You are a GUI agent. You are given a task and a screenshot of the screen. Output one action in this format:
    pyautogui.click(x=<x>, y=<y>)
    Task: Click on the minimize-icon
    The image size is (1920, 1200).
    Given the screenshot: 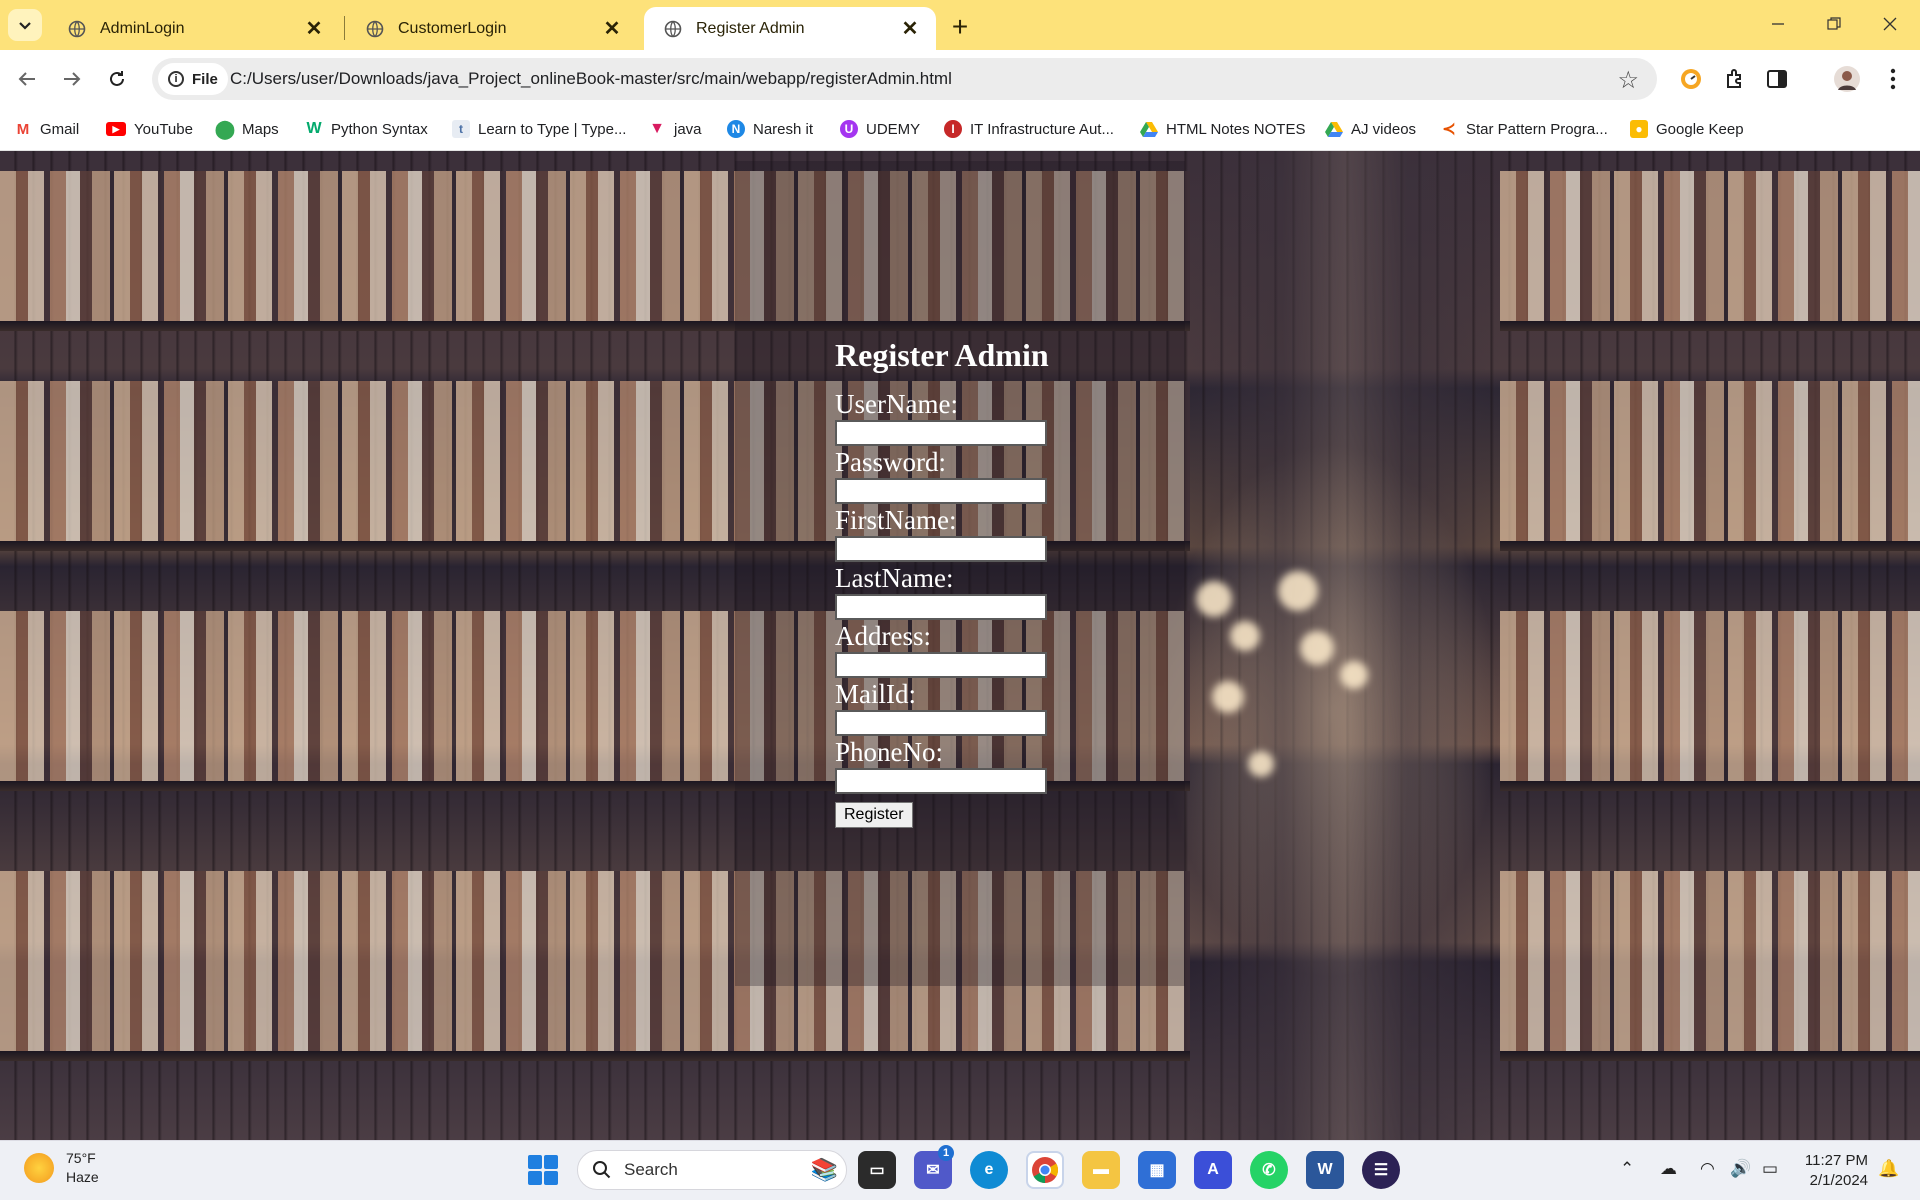 What is the action you would take?
    pyautogui.click(x=1778, y=24)
    